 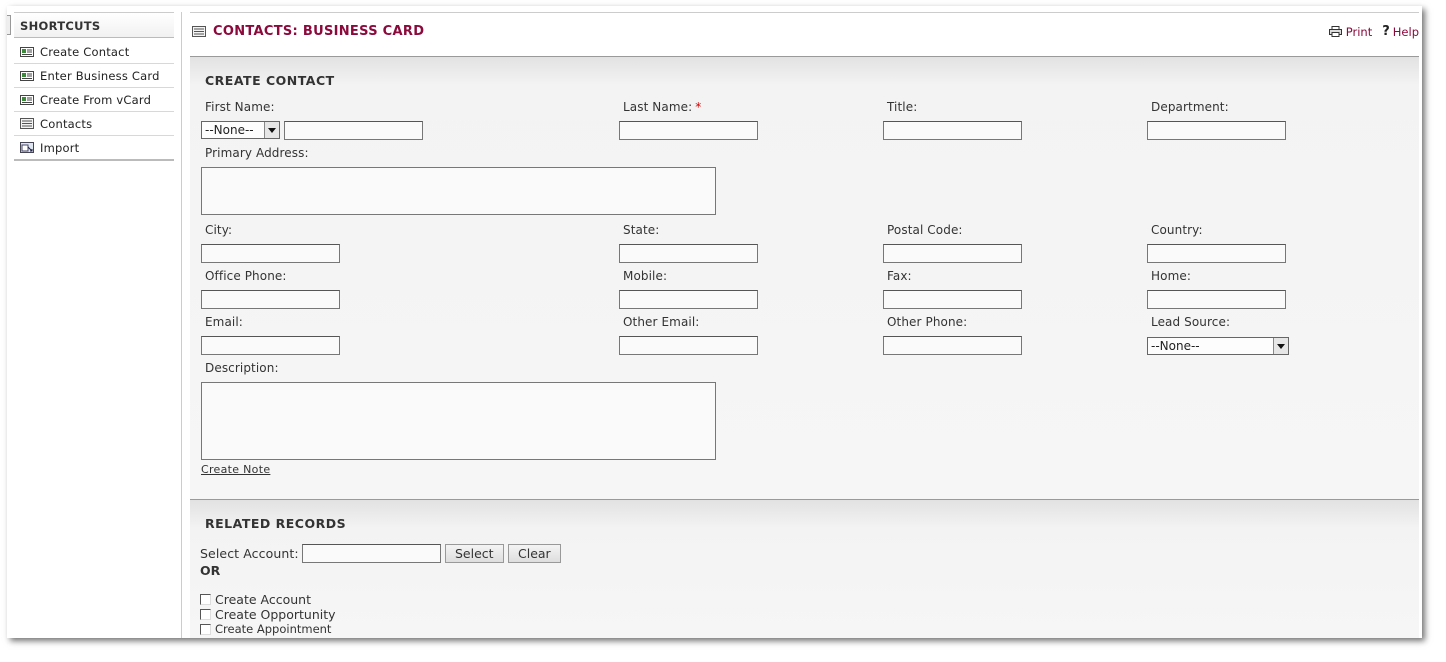 I want to click on create-opportunity-option: Create Opportunity, so click(x=268, y=614).